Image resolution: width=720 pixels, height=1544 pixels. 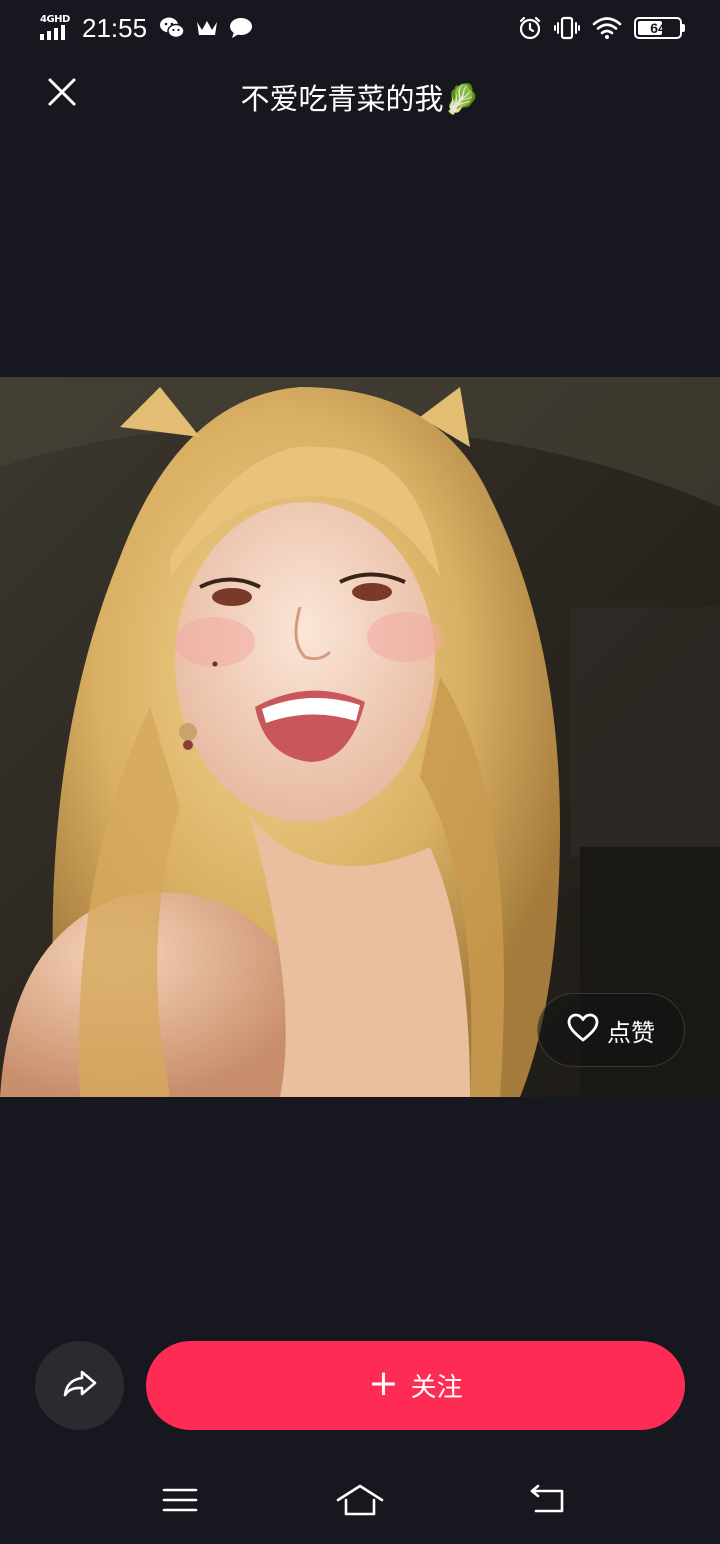 I want to click on status-bar: 4GHD 21:55 64, so click(x=360, y=28).